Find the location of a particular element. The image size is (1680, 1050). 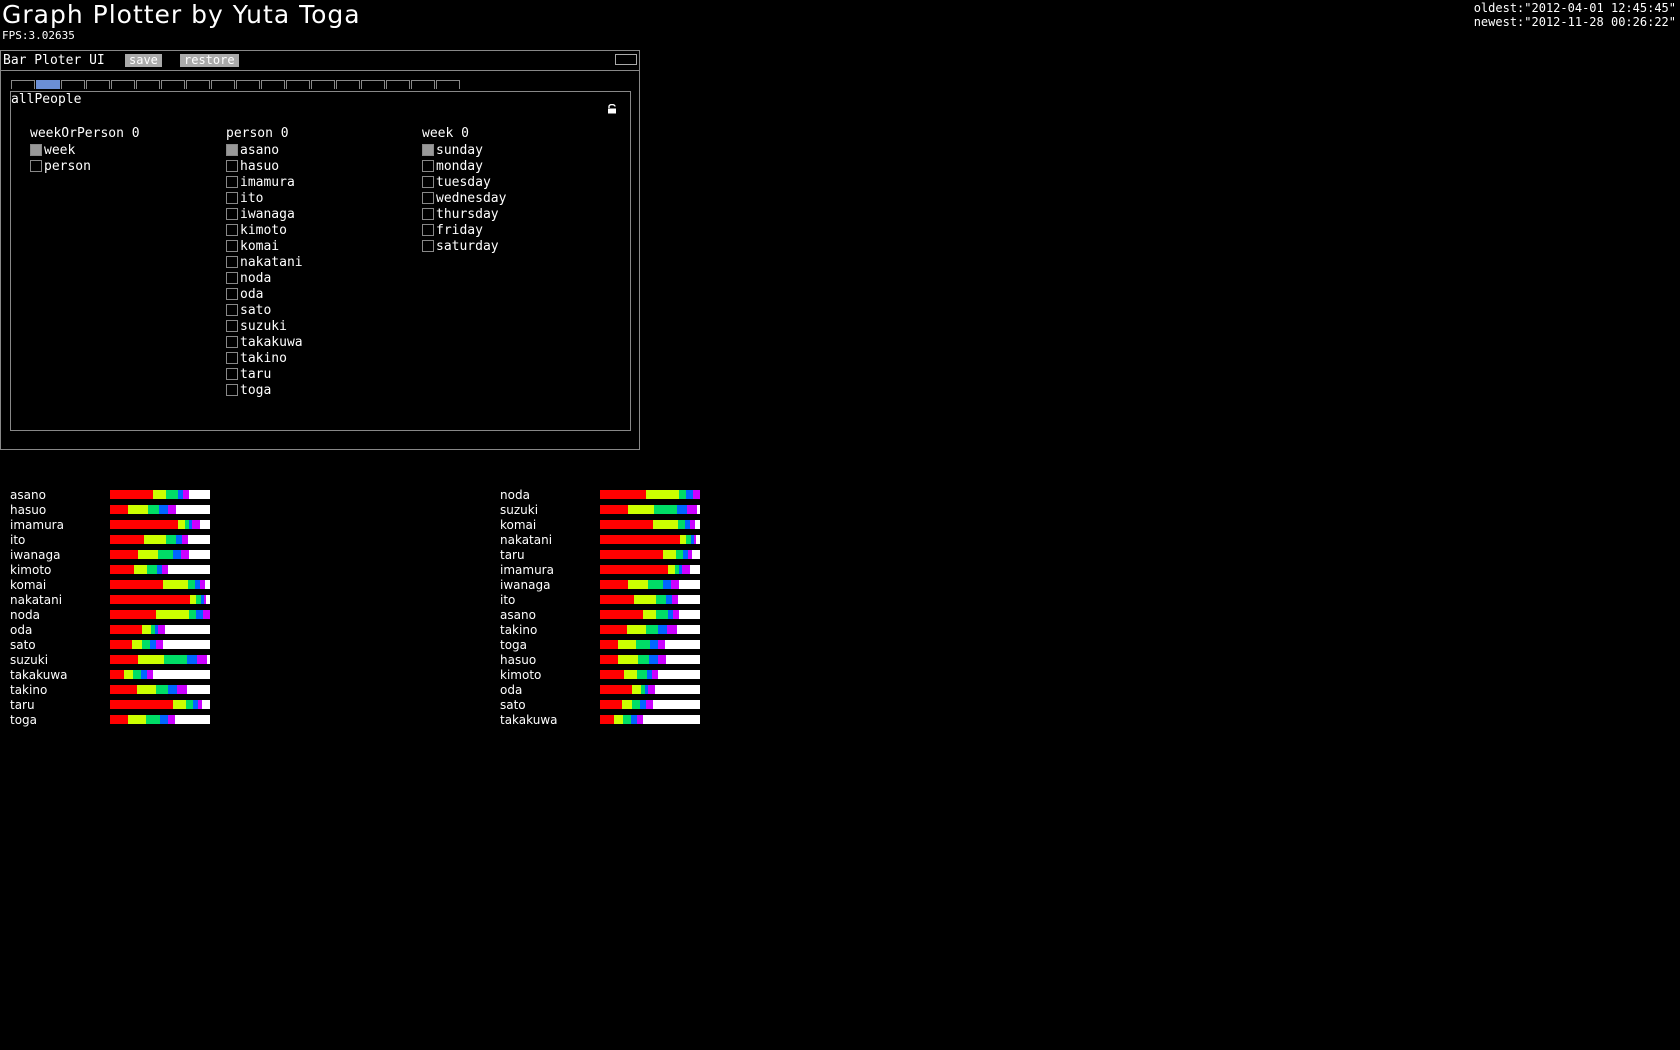

bar-taru is located at coordinates (650, 554).